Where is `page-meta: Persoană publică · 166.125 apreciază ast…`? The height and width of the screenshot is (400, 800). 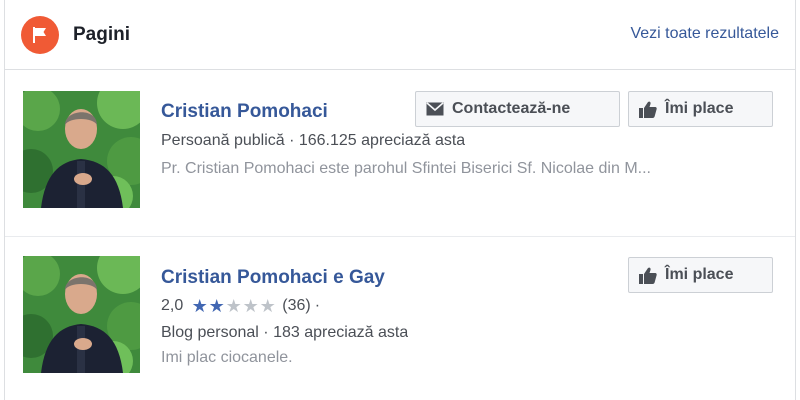 page-meta: Persoană publică · 166.125 apreciază ast… is located at coordinates (313, 140).